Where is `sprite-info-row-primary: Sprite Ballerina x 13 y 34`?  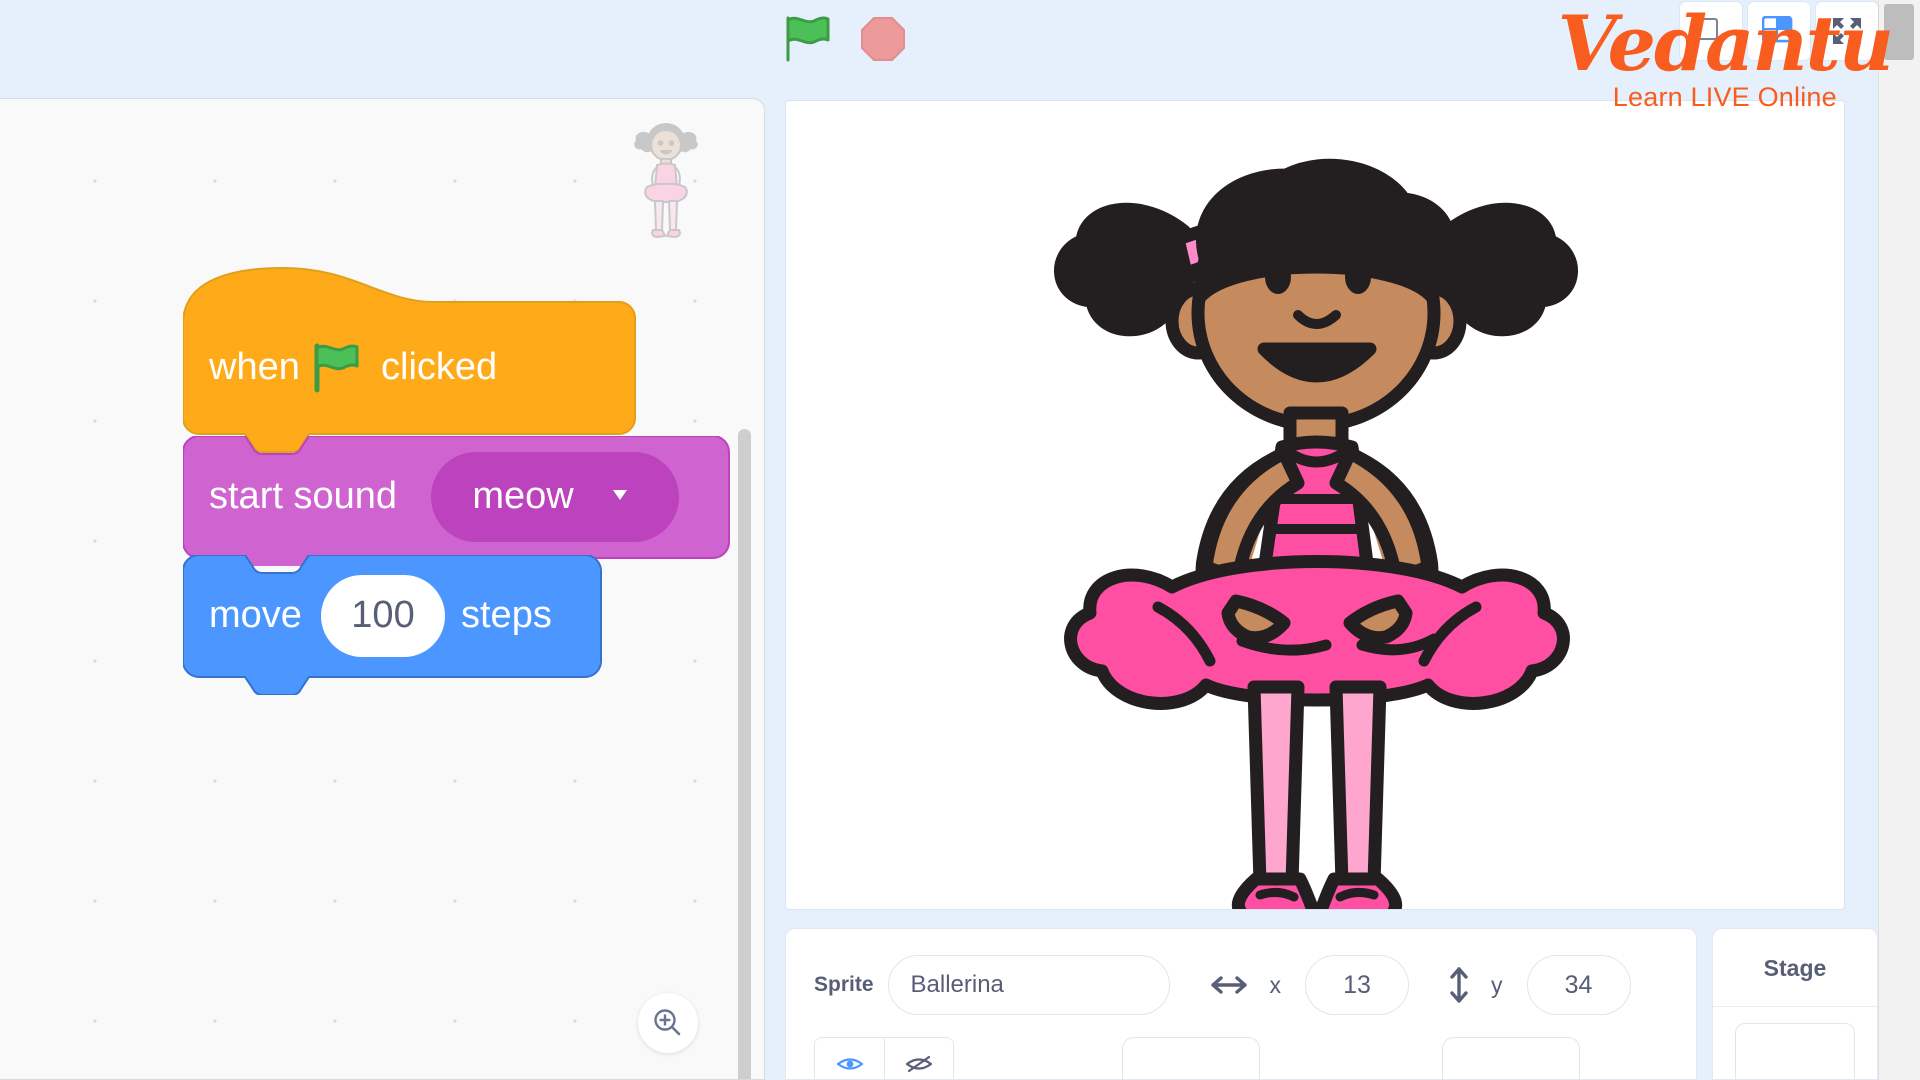
sprite-info-row-primary: Sprite Ballerina x 13 y 34 is located at coordinates (1241, 972).